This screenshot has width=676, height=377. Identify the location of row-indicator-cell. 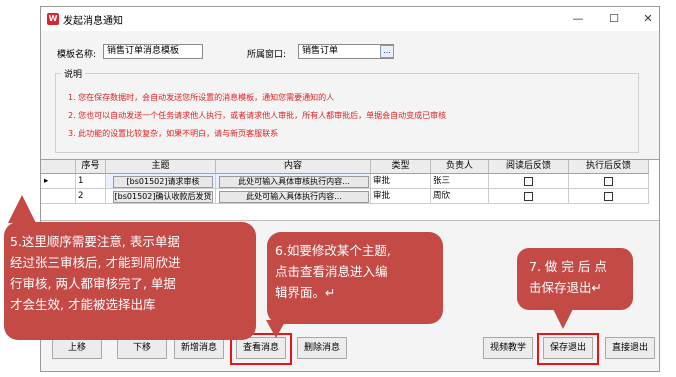
(58, 196).